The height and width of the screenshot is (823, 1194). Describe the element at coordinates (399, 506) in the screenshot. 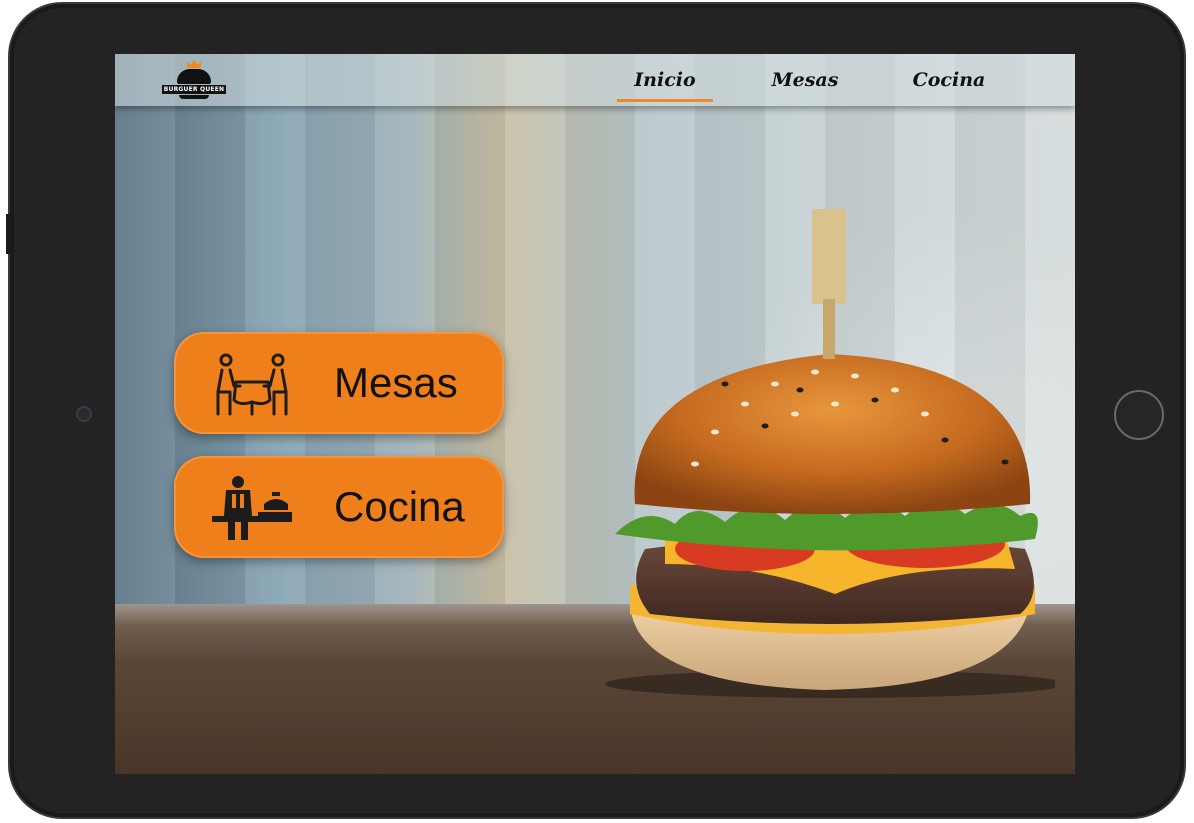

I see `cocina-label: Cocina` at that location.